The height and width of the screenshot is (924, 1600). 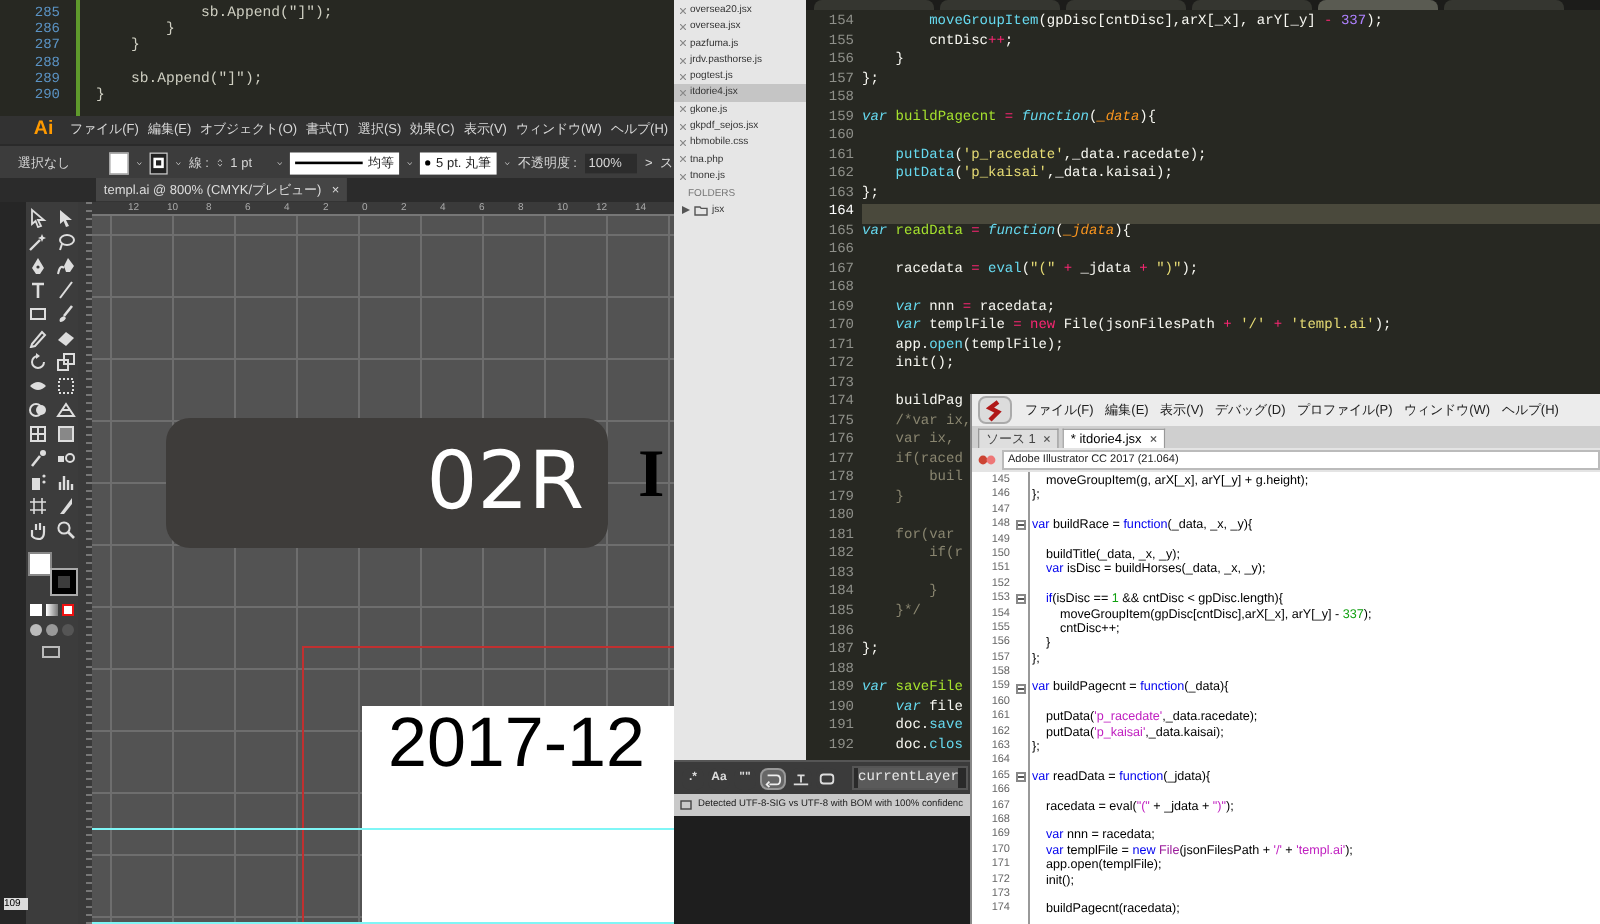 I want to click on panel-toggle-icon, so click(x=686, y=805).